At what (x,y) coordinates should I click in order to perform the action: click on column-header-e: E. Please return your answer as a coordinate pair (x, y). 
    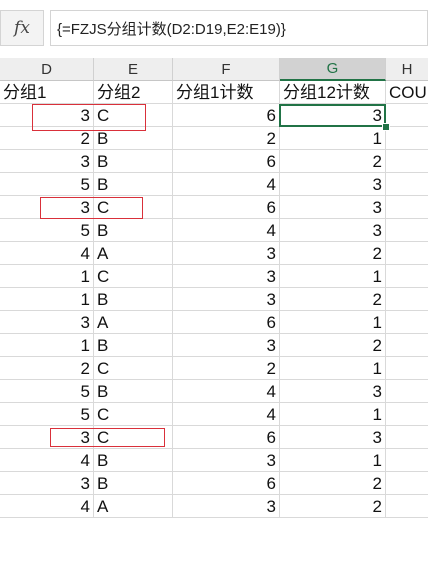
    Looking at the image, I should click on (133, 69).